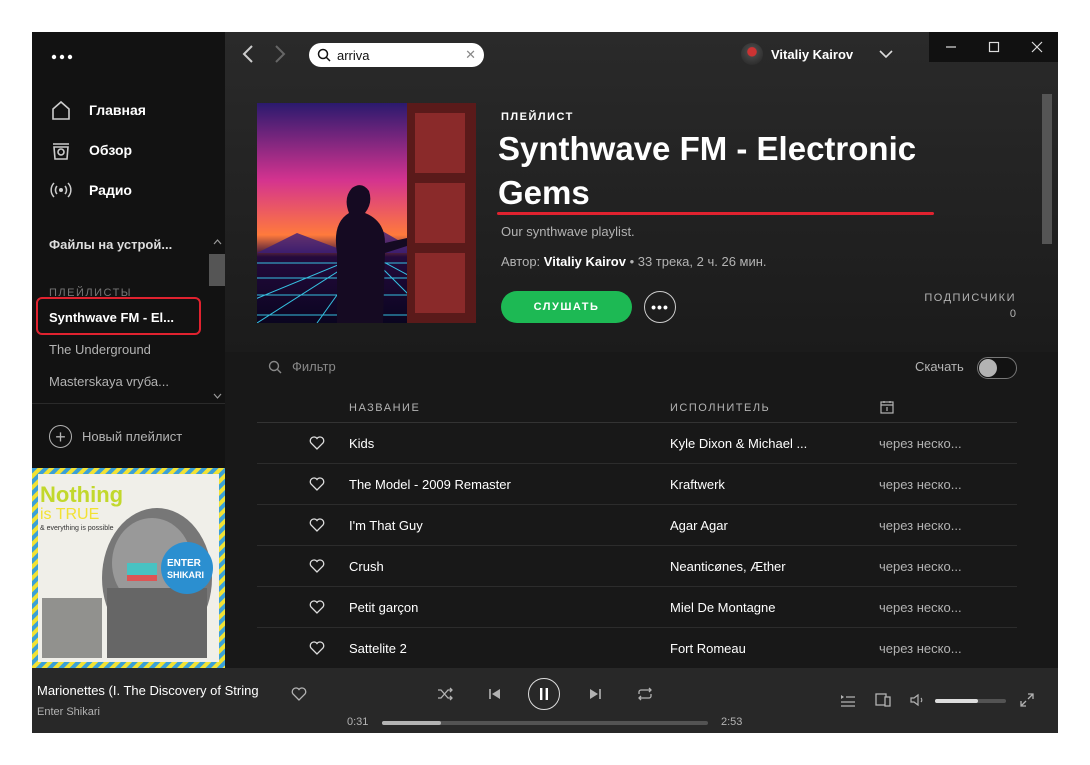 The image size is (1090, 765). What do you see at coordinates (314, 366) in the screenshot?
I see `filter-placeholder: Фильтр` at bounding box center [314, 366].